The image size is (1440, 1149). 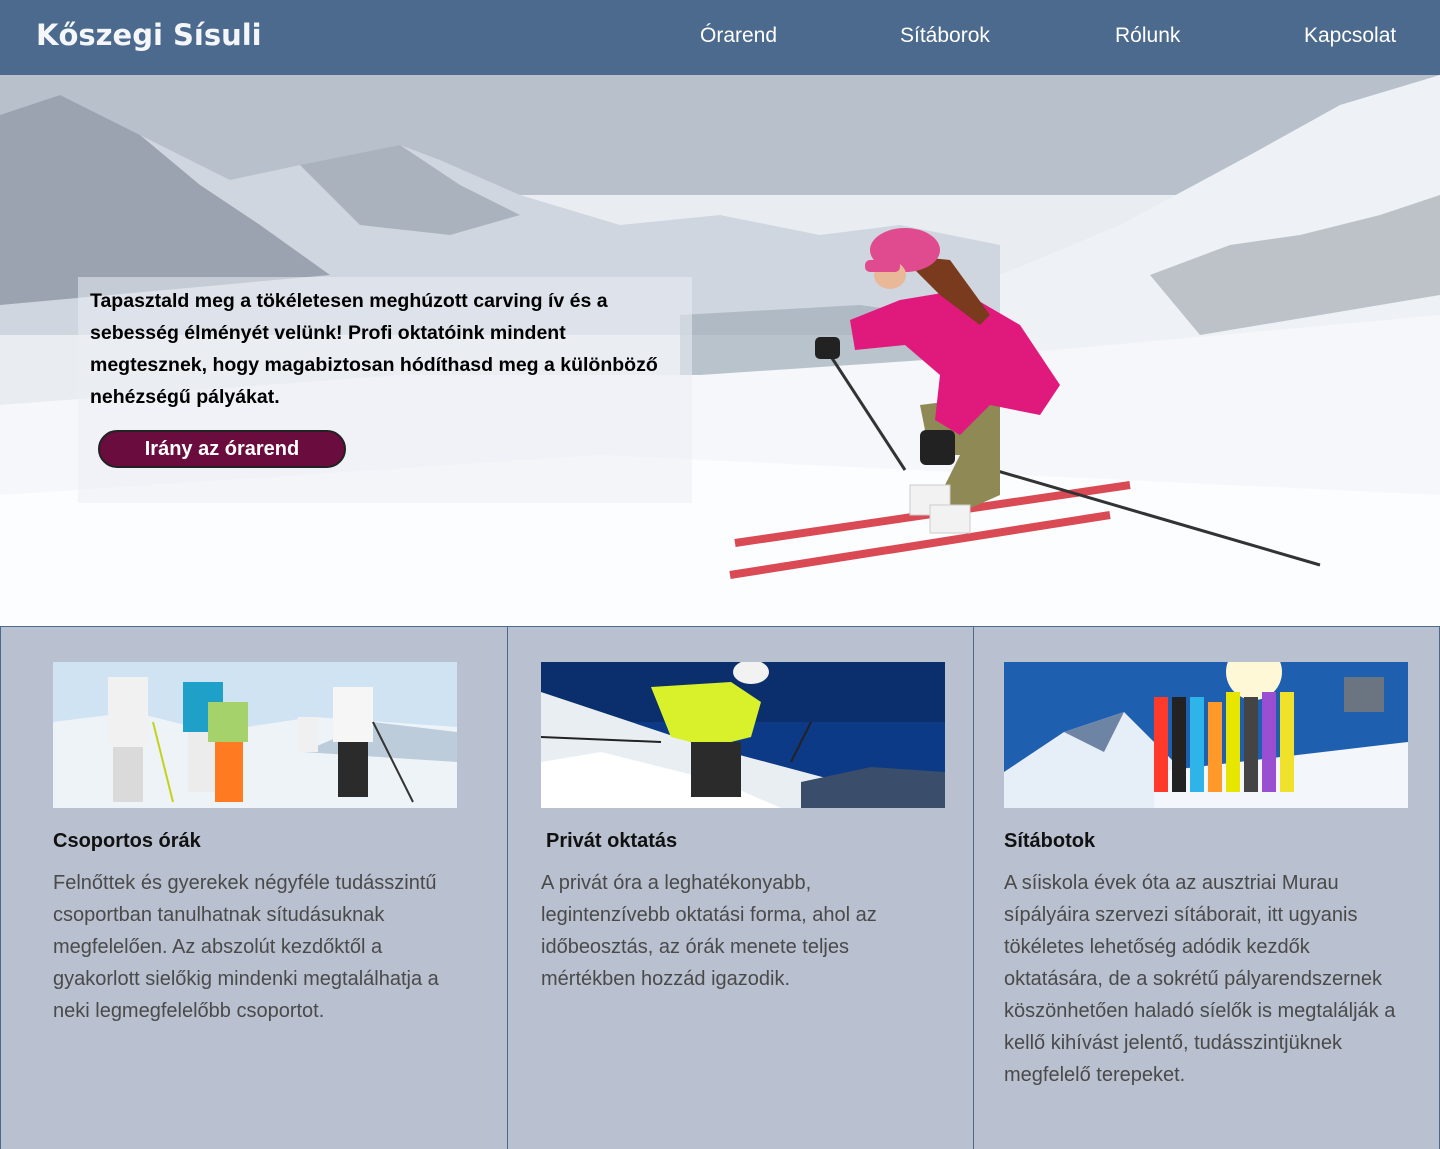 I want to click on nav-link-kapcsolat: Kapcsolat, so click(x=1350, y=36).